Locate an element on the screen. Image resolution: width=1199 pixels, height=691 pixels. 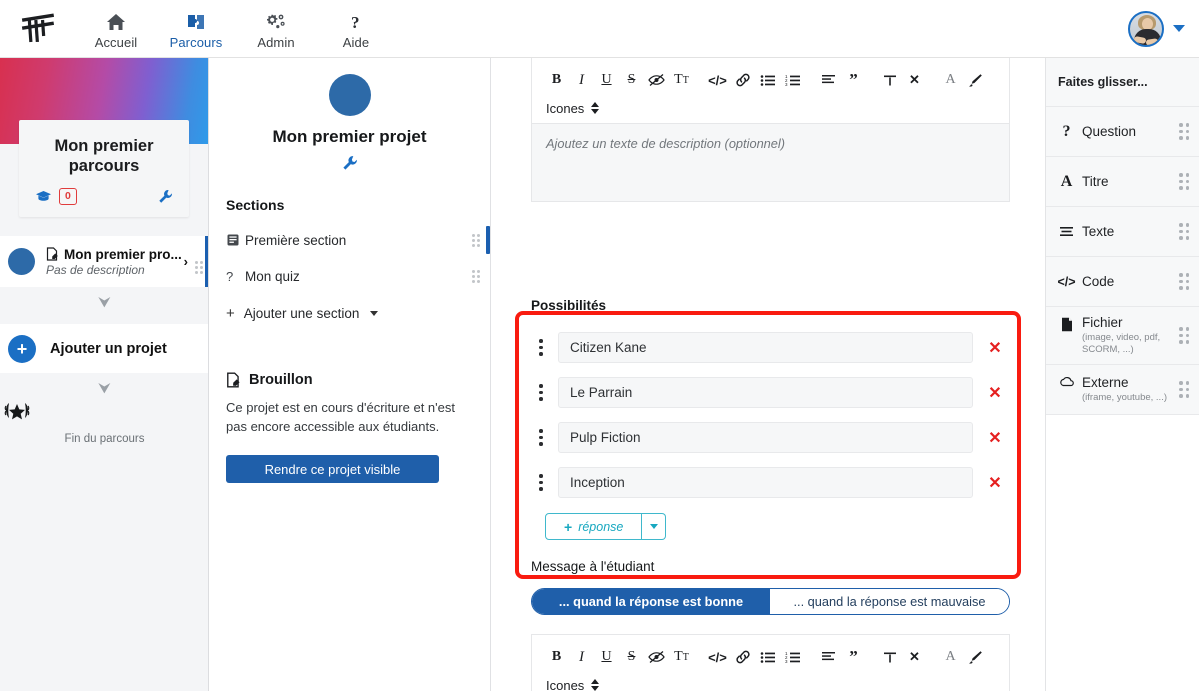
palette-drag-handle-code is located at coordinates (1184, 281).